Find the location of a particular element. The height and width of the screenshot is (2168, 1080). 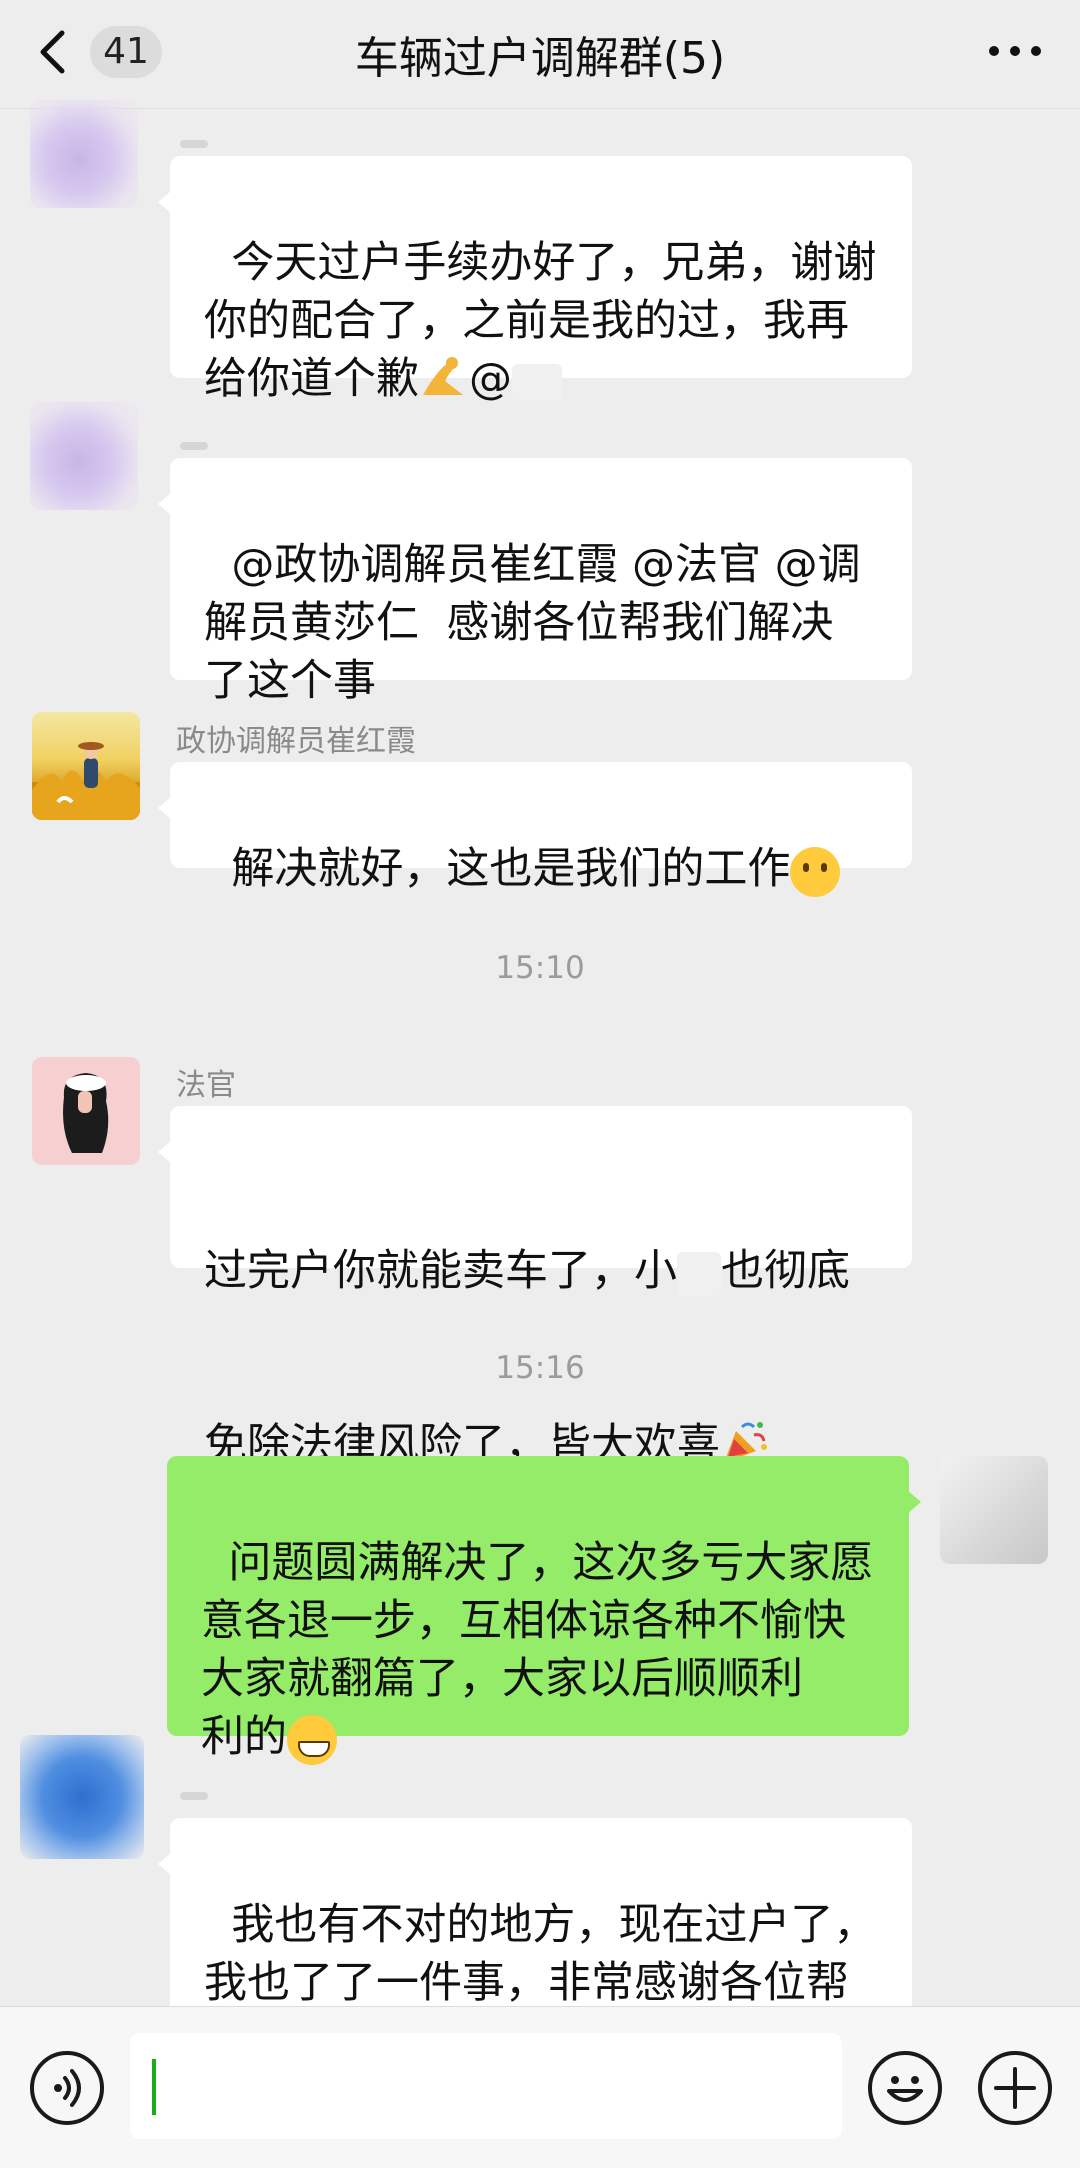

unread-badge: 41 is located at coordinates (126, 52).